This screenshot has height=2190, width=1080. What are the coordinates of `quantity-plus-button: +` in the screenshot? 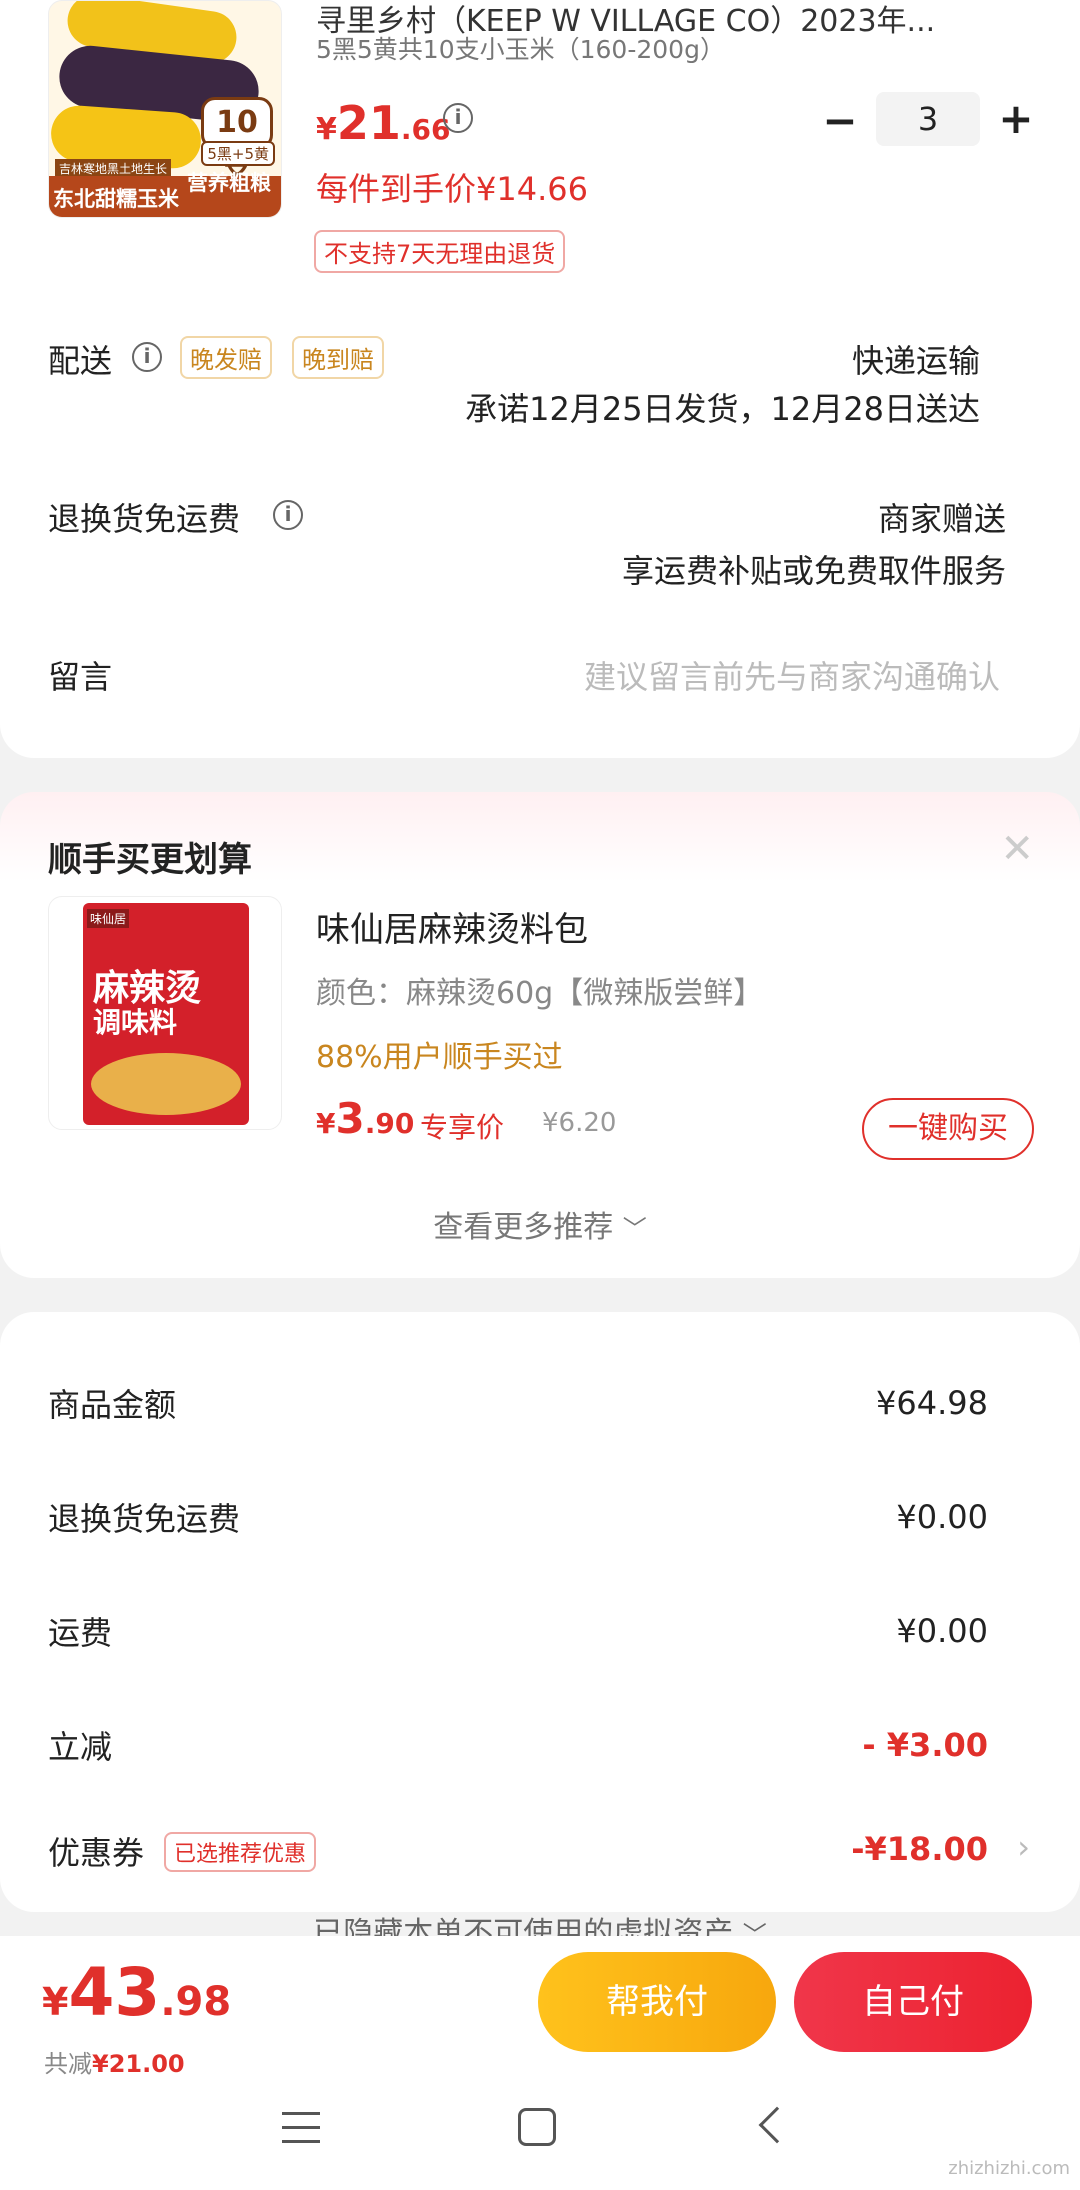 It's located at (1016, 118).